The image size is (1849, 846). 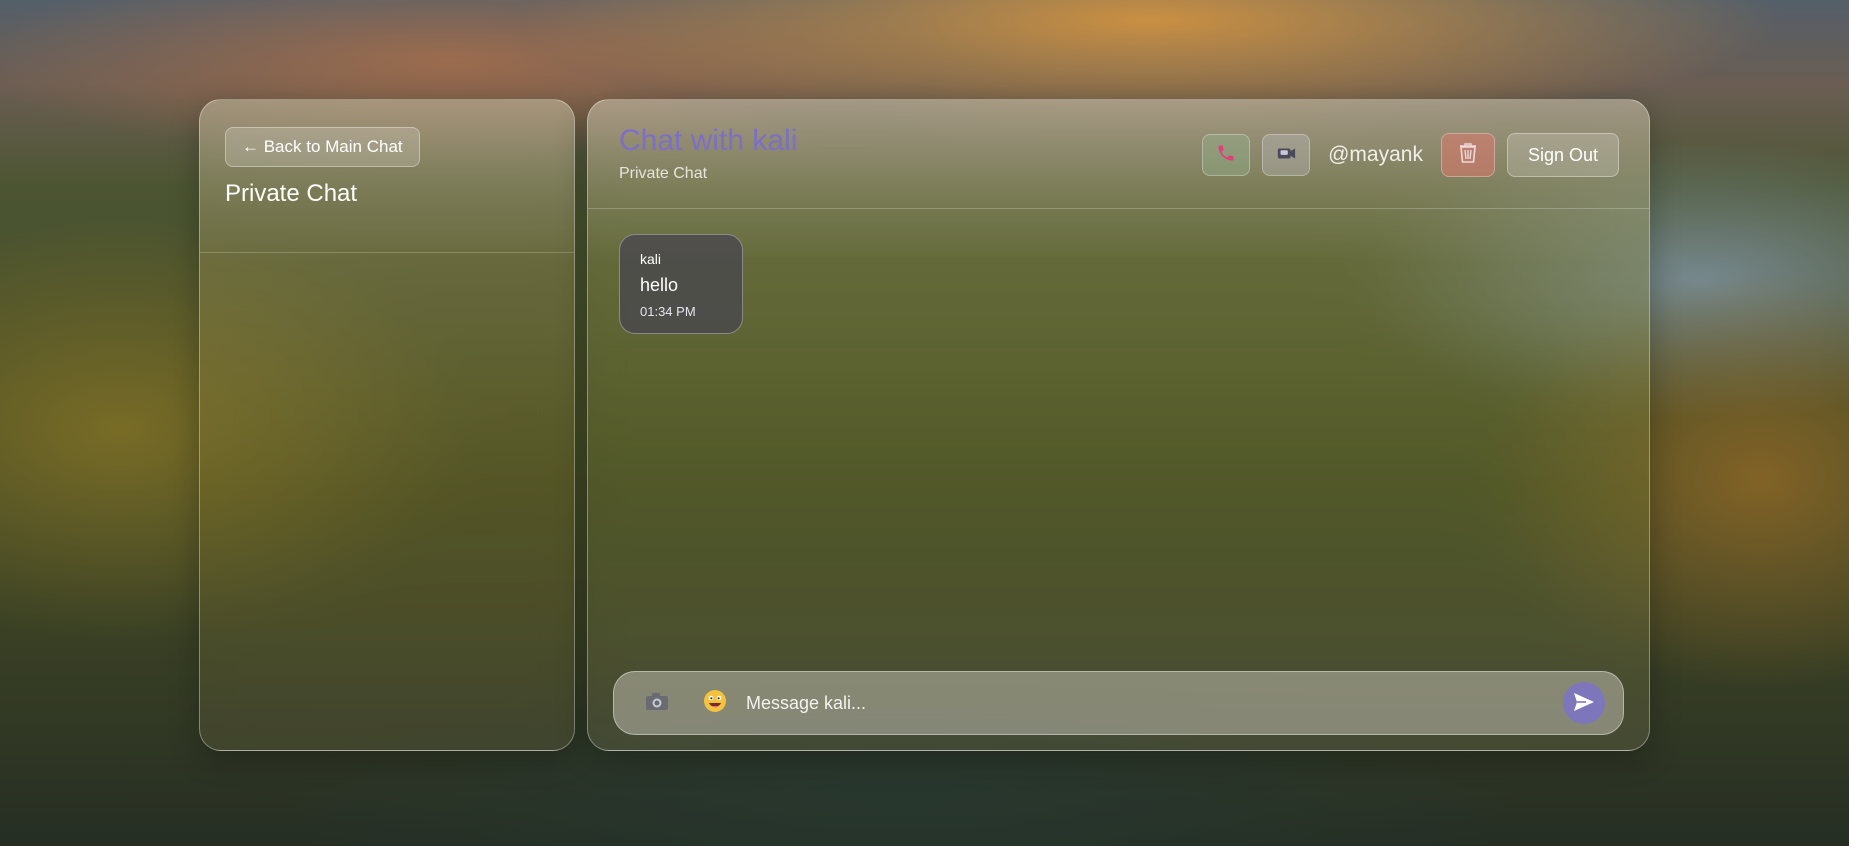 I want to click on message-bubble: kali hello 01:34 PM, so click(x=681, y=284).